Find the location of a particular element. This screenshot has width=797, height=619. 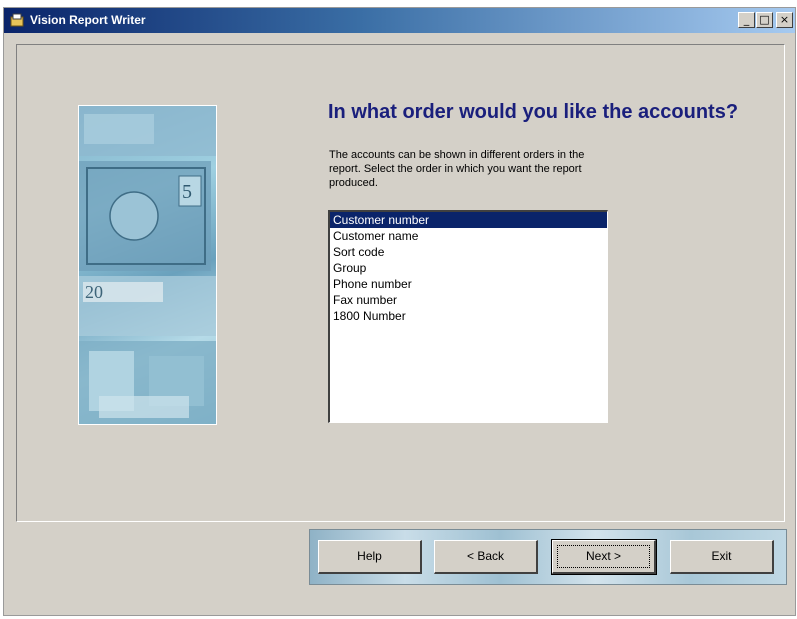

list-item: Sort code is located at coordinates (468, 252).